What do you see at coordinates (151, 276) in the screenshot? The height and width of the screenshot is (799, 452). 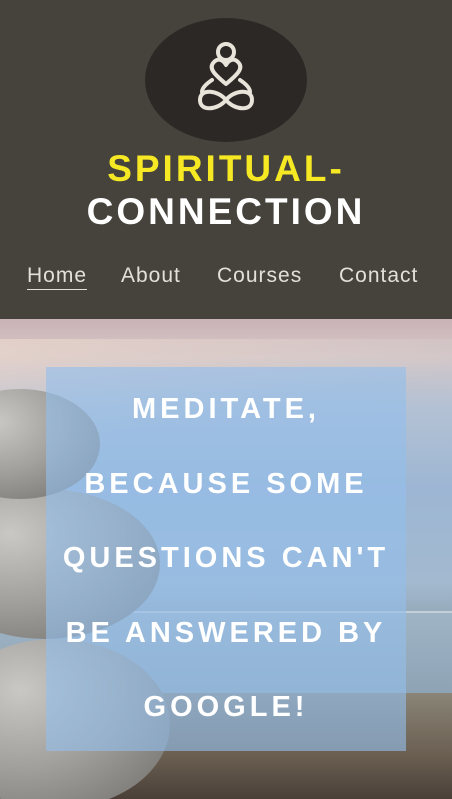 I see `nav-item-about: About` at bounding box center [151, 276].